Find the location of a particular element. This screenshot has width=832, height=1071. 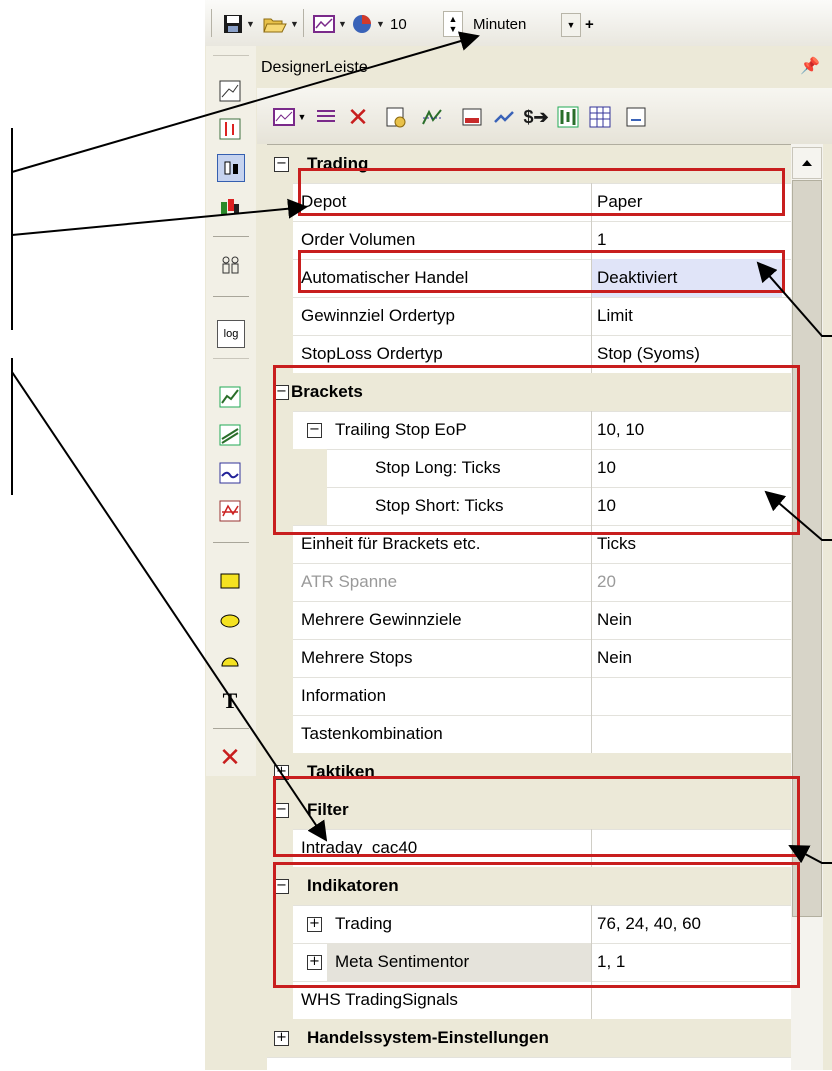

arrow-to-automatic-trading is located at coordinates (794, 299).